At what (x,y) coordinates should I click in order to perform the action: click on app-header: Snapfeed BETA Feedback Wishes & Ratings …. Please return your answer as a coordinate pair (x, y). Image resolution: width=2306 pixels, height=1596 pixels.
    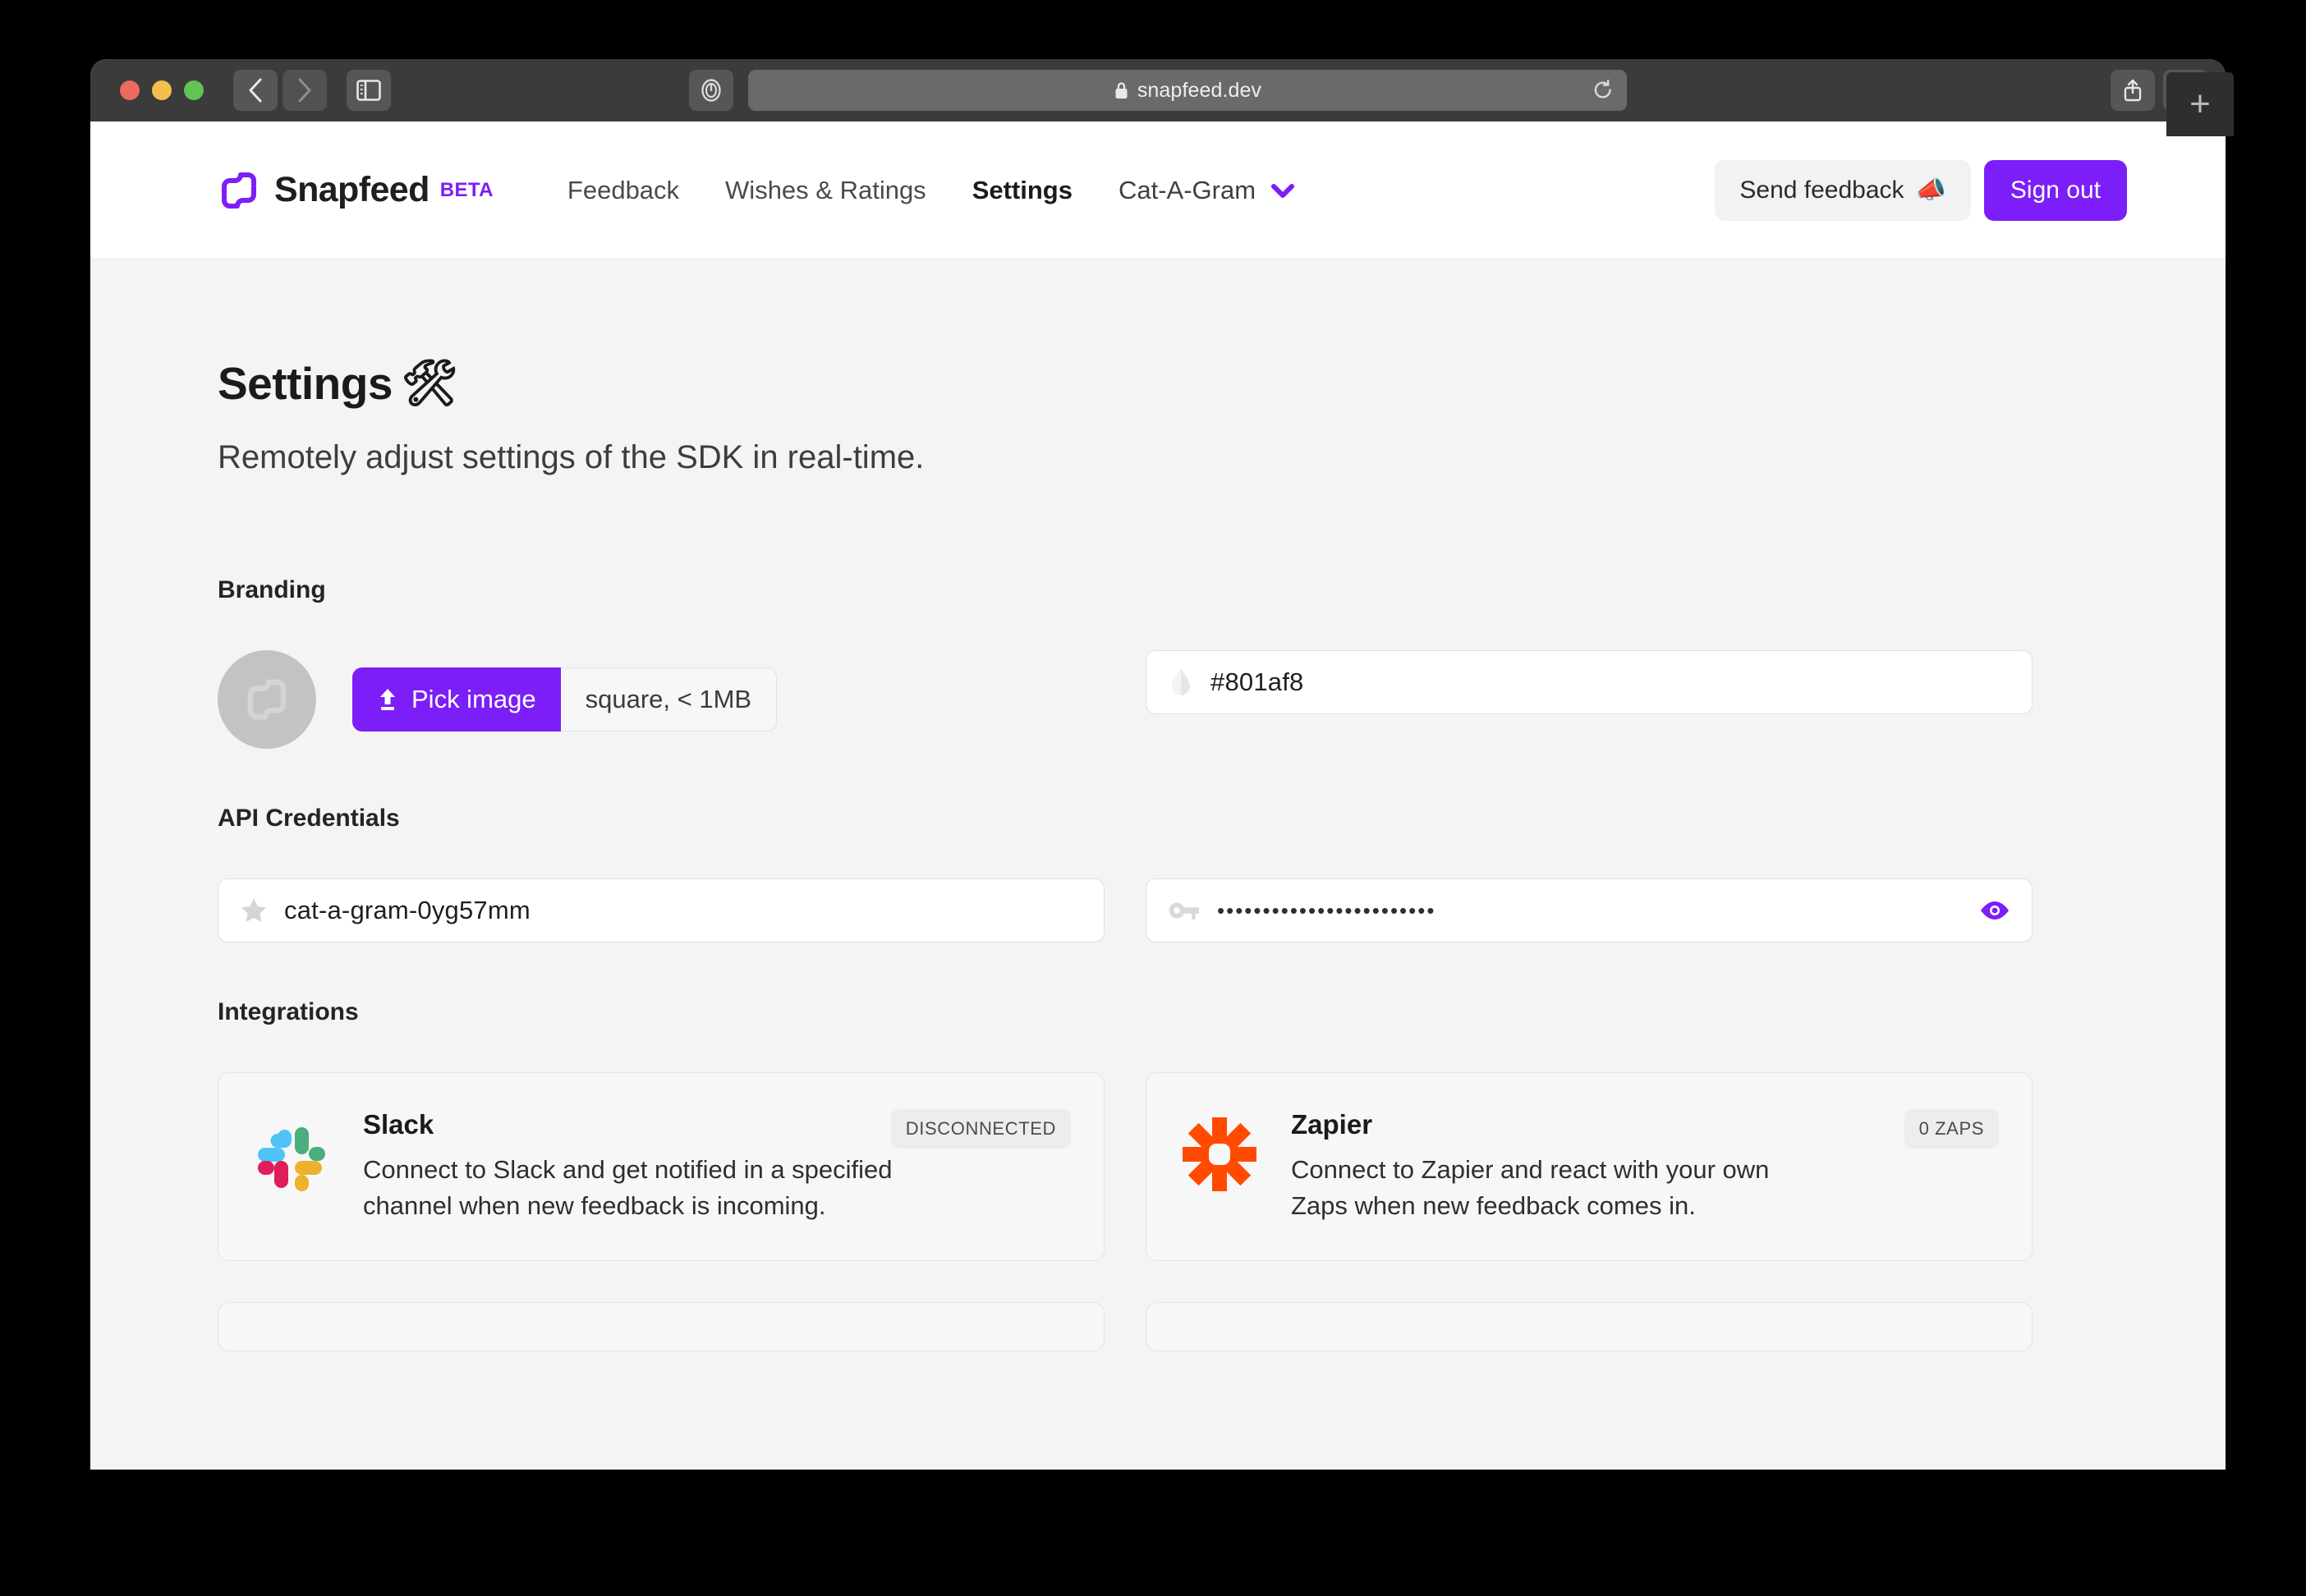
    Looking at the image, I should click on (1158, 190).